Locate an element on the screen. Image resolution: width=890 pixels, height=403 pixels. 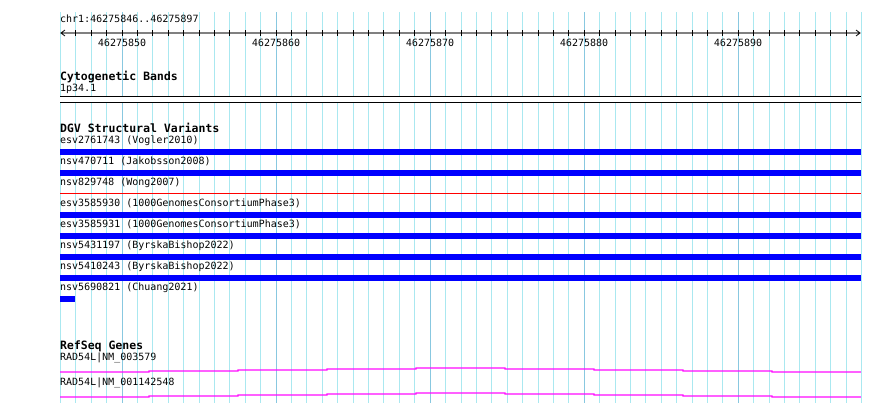
ruler-tick-label: 46275860 is located at coordinates (276, 44).